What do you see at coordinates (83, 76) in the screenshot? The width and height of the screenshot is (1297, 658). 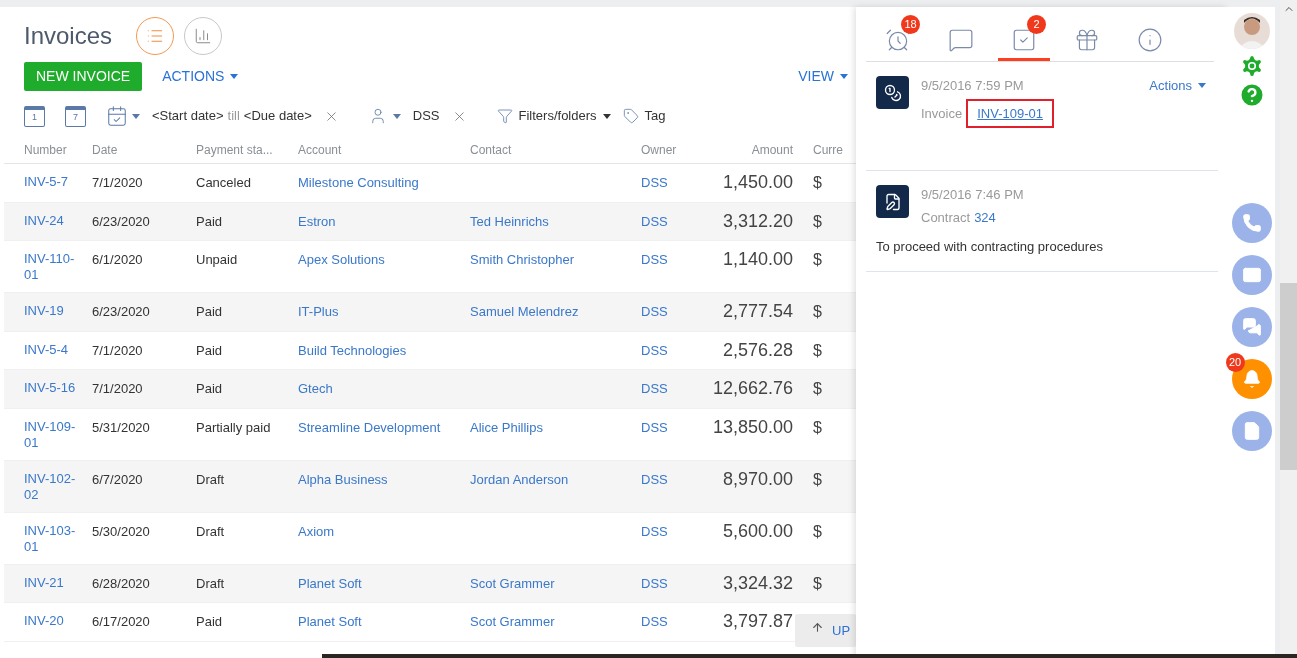 I see `new-invoice-button: NEW INVOICE` at bounding box center [83, 76].